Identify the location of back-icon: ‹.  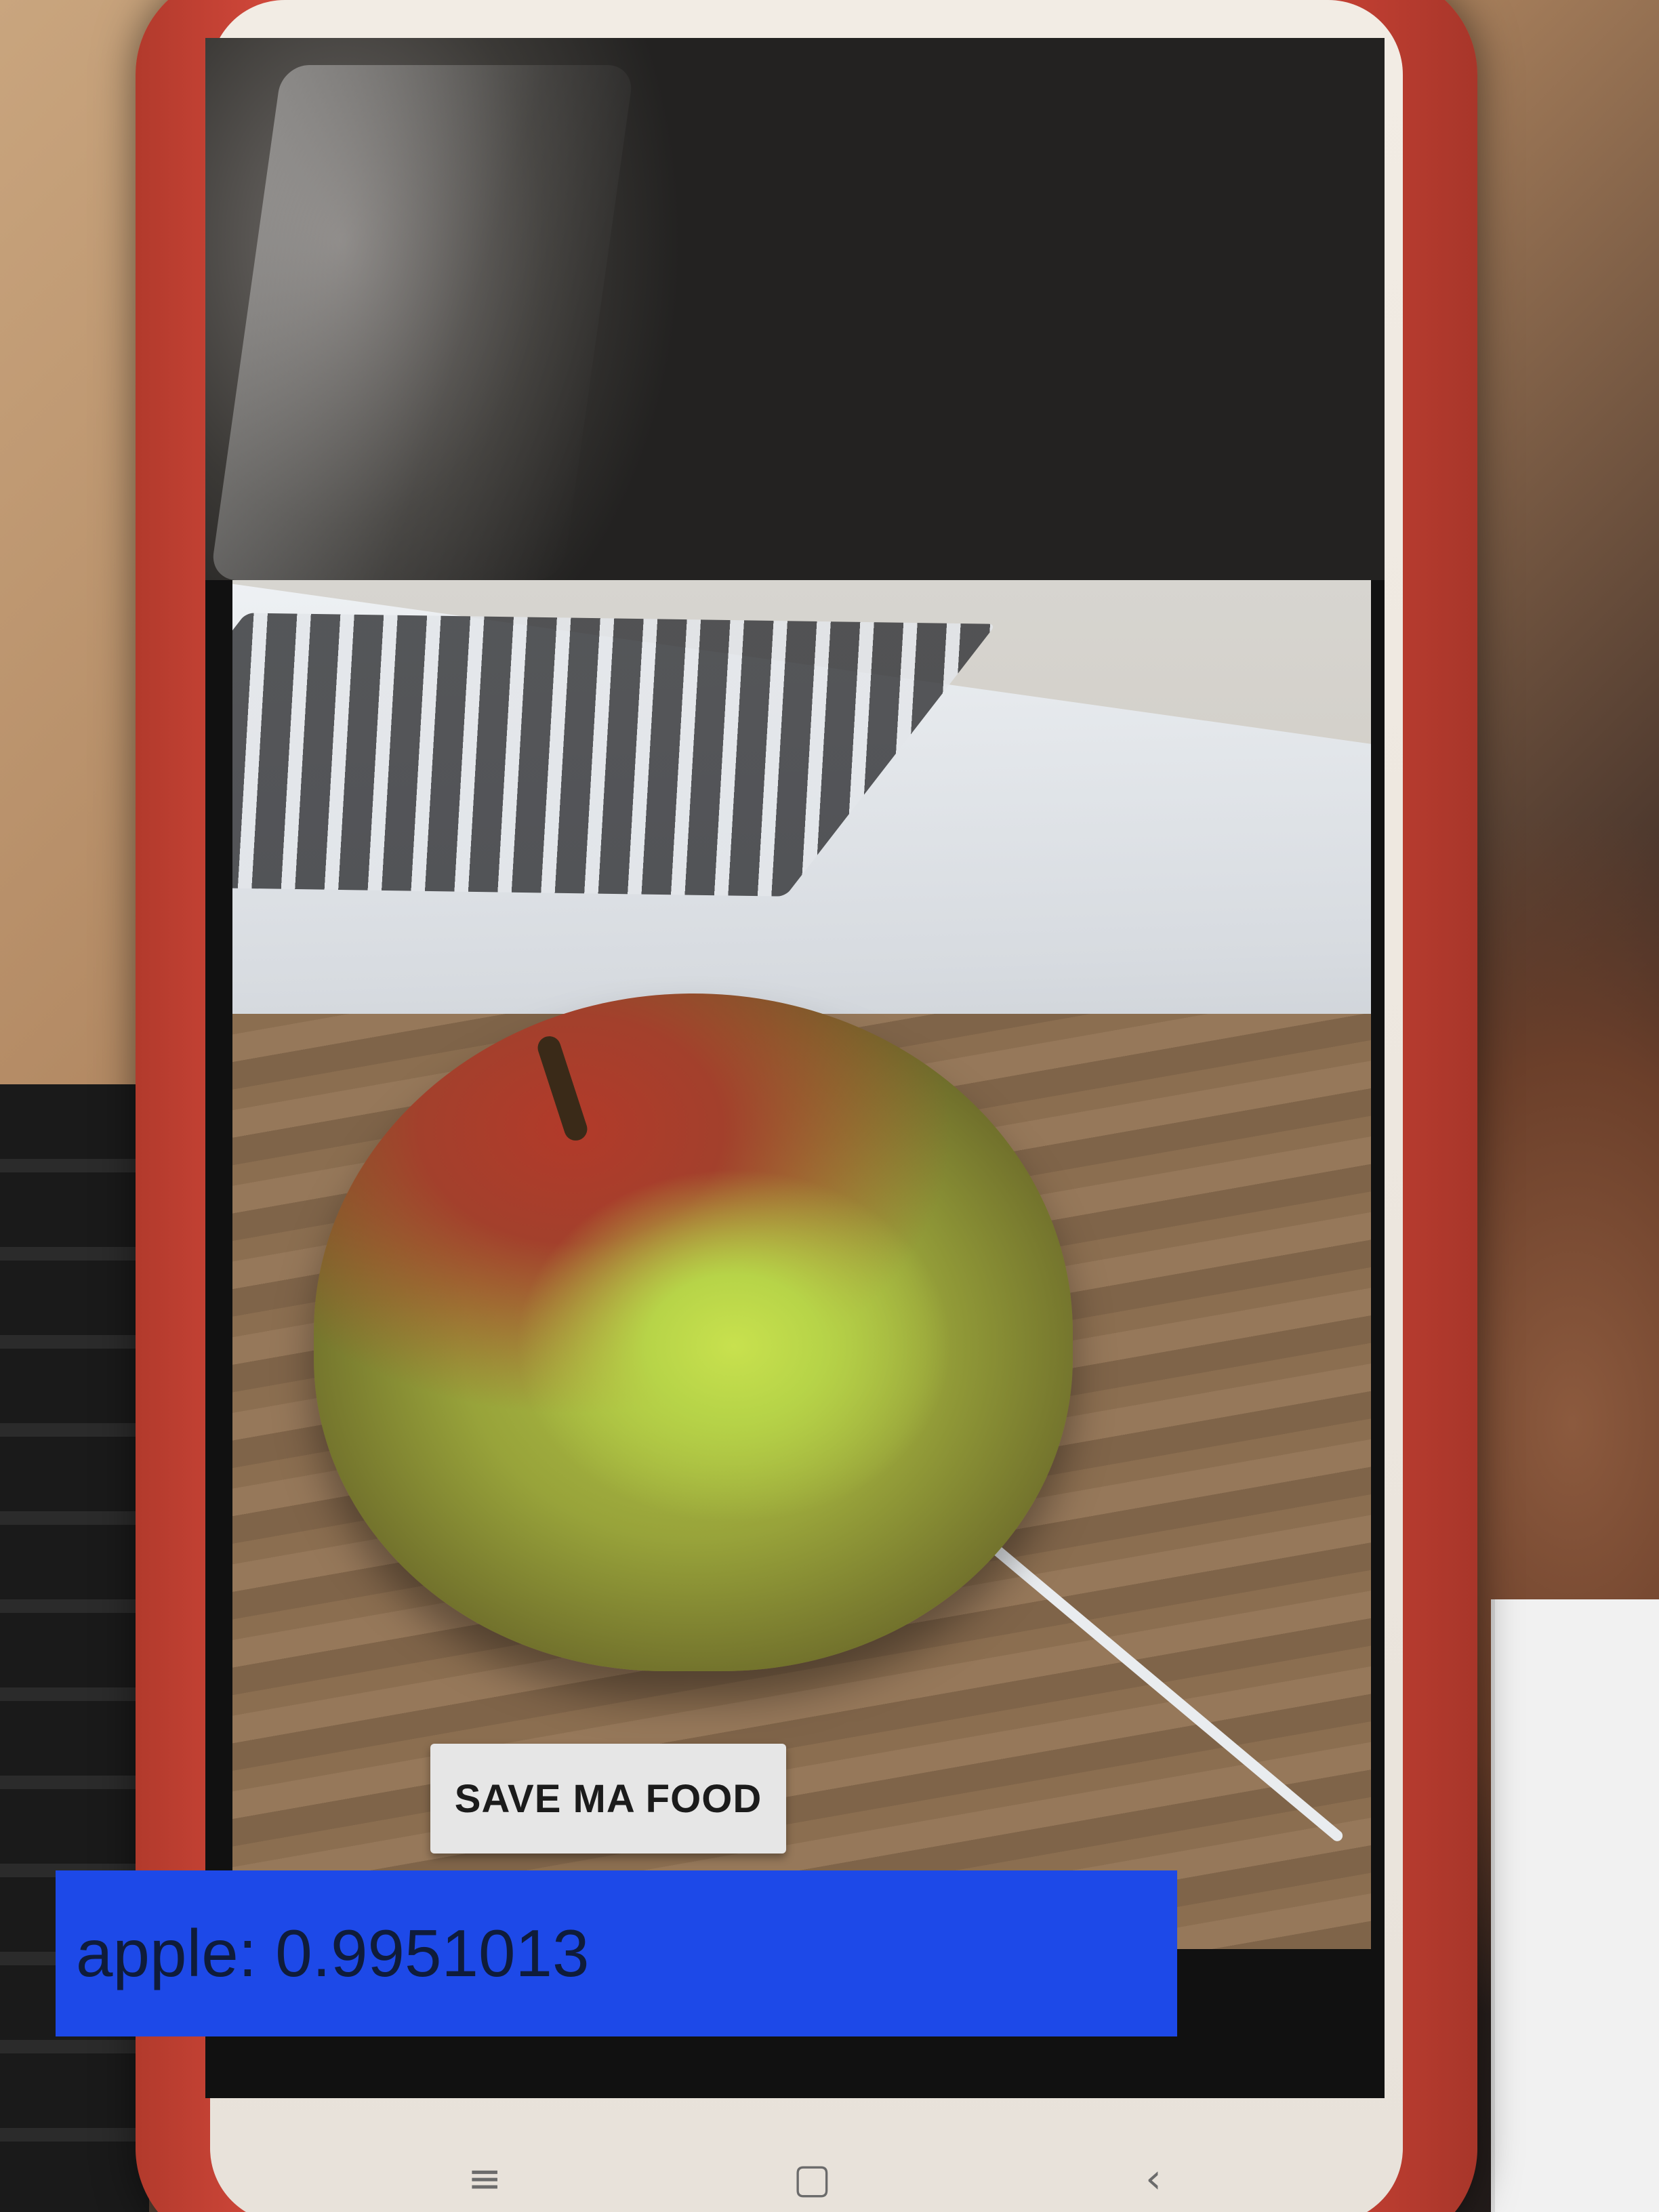
(1169, 2179).